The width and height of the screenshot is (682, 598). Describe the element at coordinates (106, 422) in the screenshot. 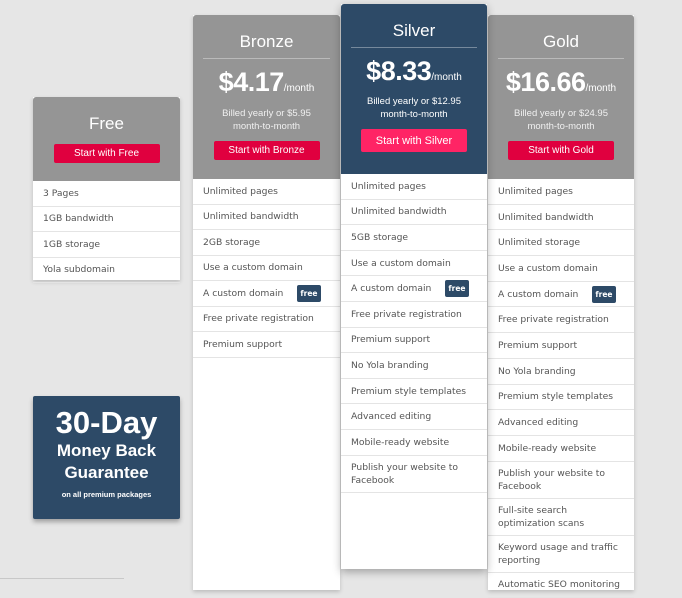

I see `guarantee-days: 30-Day` at that location.